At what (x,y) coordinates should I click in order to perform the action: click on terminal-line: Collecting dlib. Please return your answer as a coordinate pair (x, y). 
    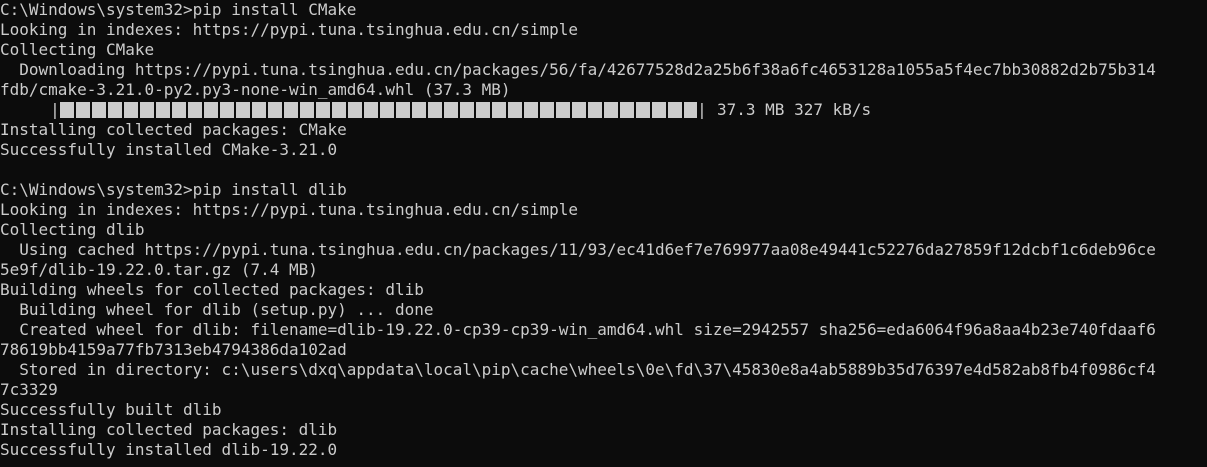
    Looking at the image, I should click on (72, 229).